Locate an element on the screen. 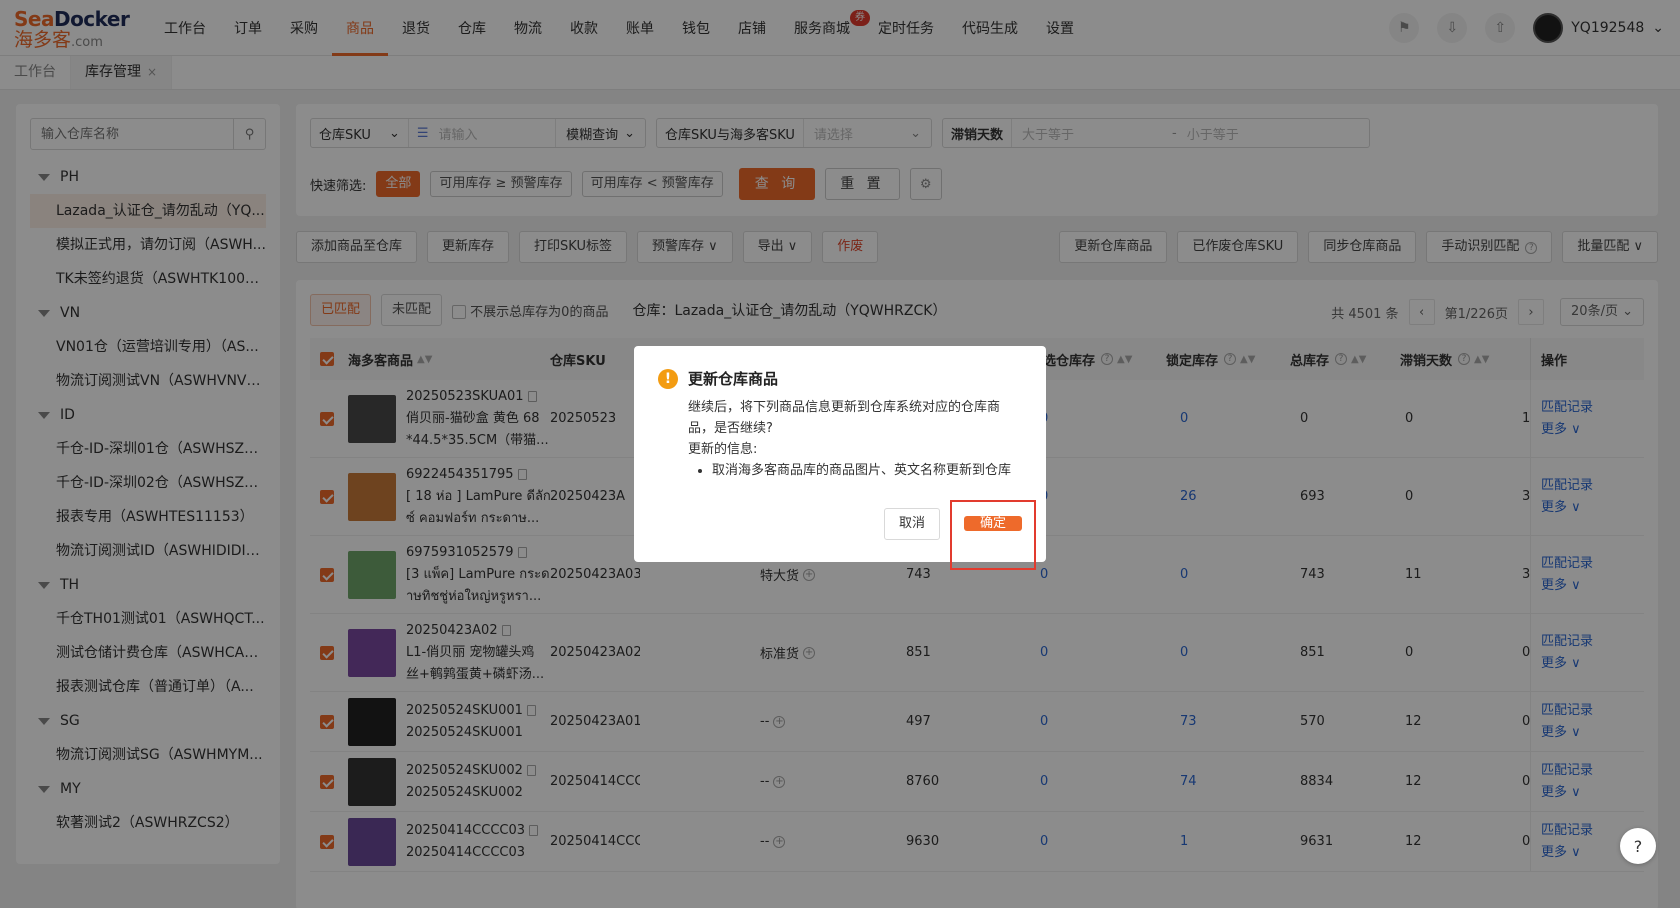 This screenshot has height=908, width=1680. dialog-title: 更新仓库商品 is located at coordinates (733, 379).